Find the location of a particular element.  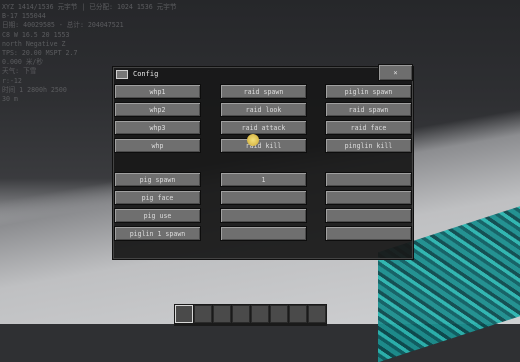

config-button: 1 is located at coordinates (263, 179).